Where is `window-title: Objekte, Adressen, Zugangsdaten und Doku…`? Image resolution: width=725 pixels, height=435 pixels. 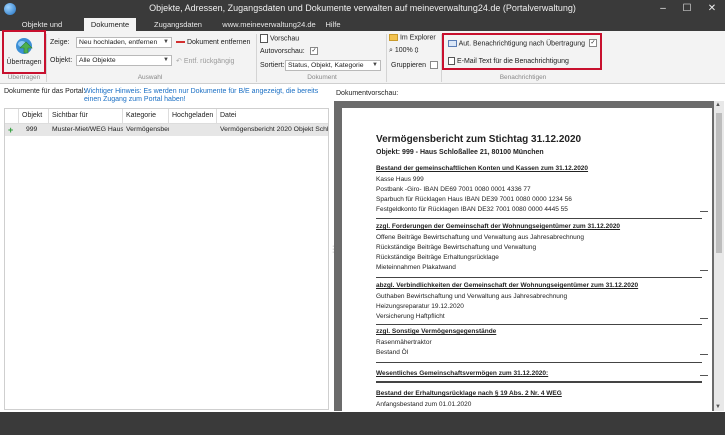
window-title: Objekte, Adressen, Zugangsdaten und Doku… is located at coordinates (362, 8).